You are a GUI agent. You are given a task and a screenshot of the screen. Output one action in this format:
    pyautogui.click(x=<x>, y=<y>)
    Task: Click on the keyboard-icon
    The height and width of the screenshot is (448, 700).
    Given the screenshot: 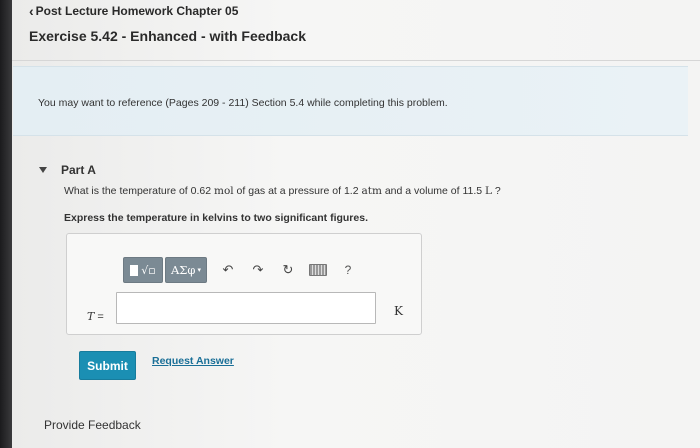 What is the action you would take?
    pyautogui.click(x=318, y=270)
    